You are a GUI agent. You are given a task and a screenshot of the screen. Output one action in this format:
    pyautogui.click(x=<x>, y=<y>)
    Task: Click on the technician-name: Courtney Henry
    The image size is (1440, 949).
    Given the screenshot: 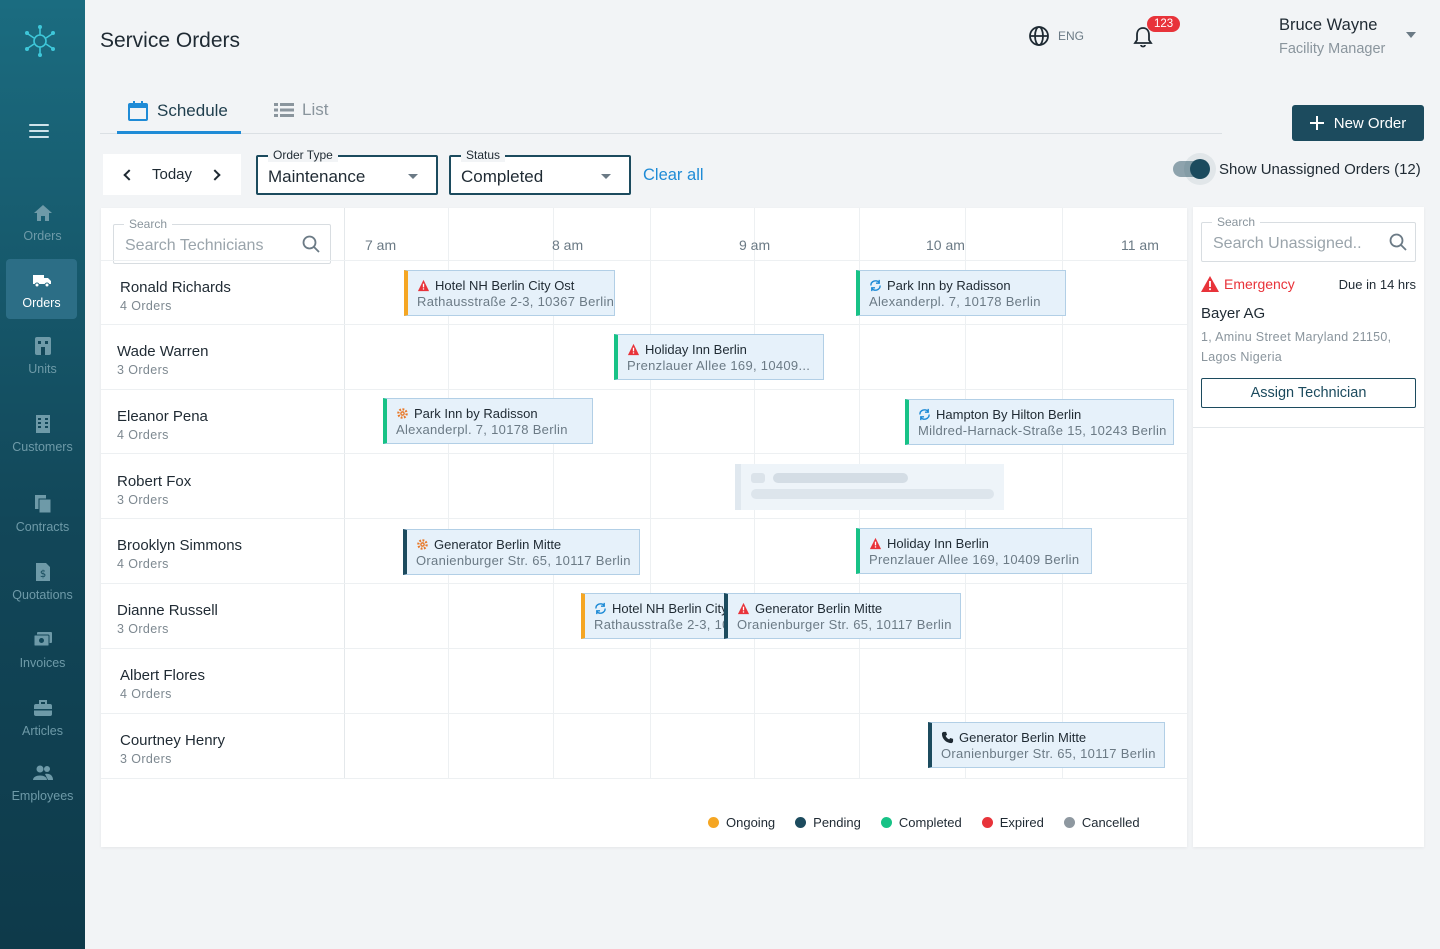 What is the action you would take?
    pyautogui.click(x=173, y=740)
    